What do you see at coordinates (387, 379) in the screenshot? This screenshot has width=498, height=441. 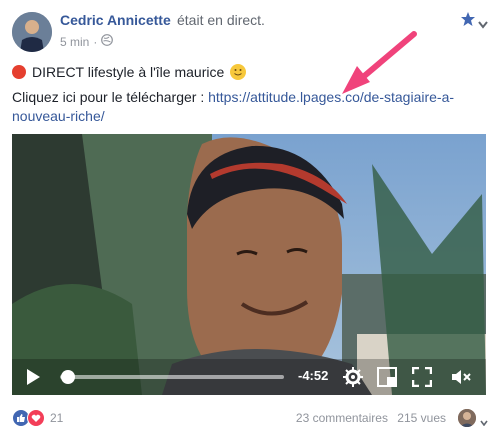 I see `pip-icon` at bounding box center [387, 379].